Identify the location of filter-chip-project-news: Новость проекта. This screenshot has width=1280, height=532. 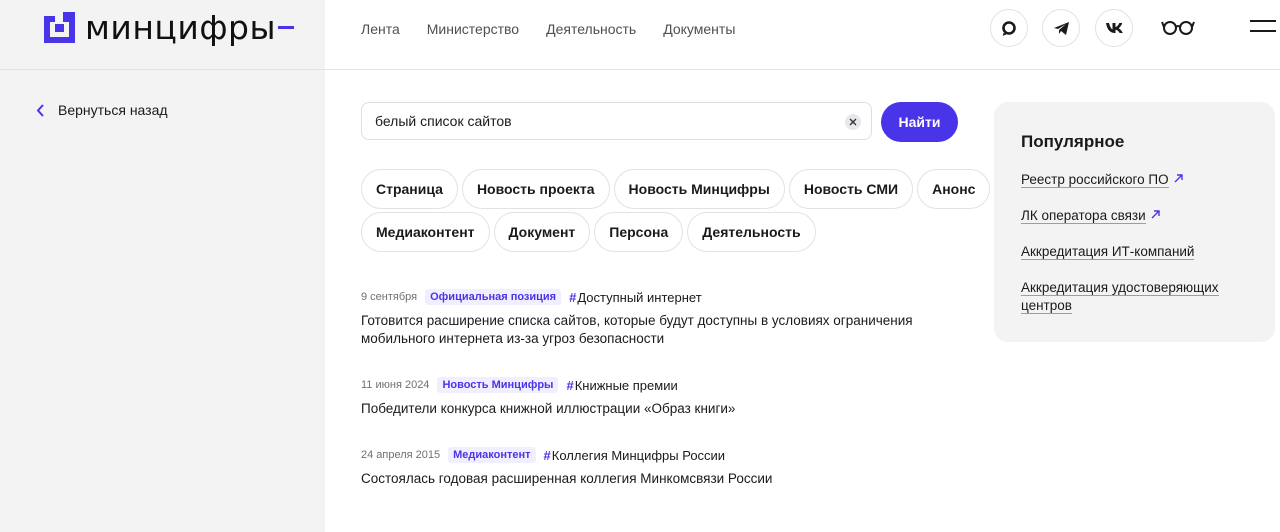
(535, 189).